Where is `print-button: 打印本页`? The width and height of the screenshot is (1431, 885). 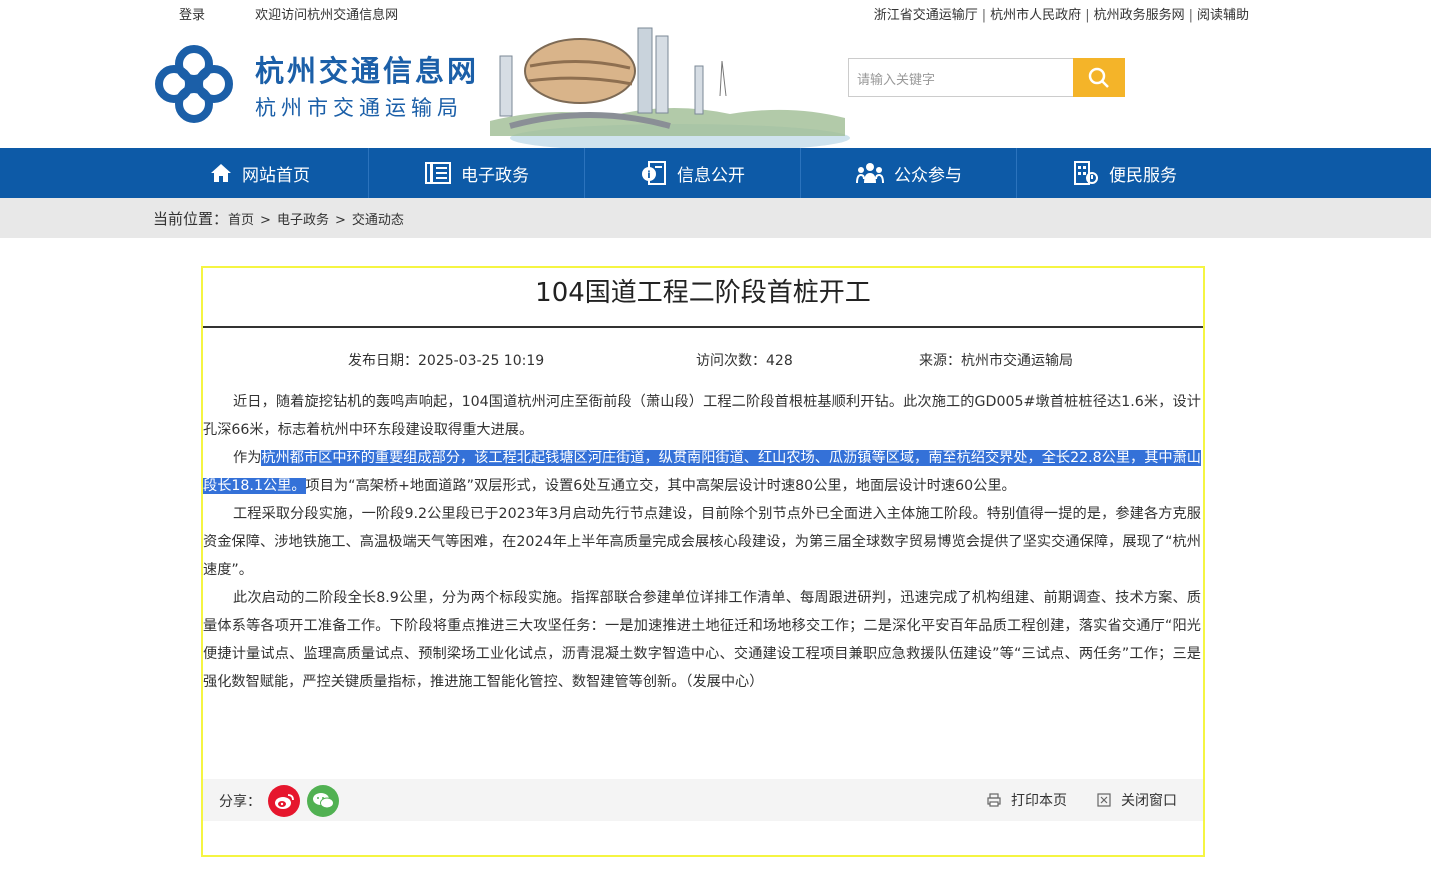
print-button: 打印本页 is located at coordinates (1027, 800).